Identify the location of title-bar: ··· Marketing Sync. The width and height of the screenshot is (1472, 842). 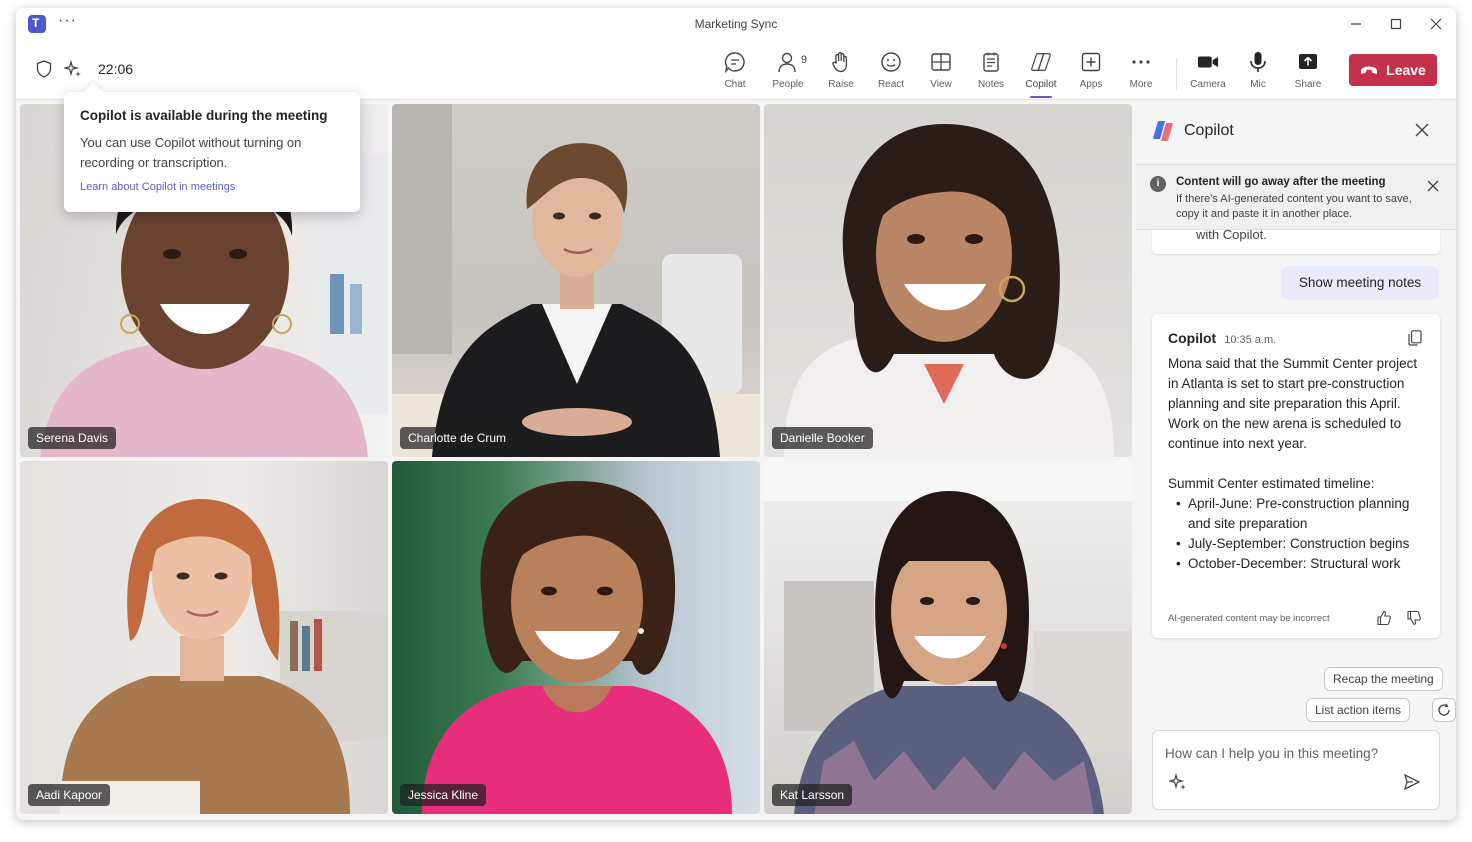
(736, 24).